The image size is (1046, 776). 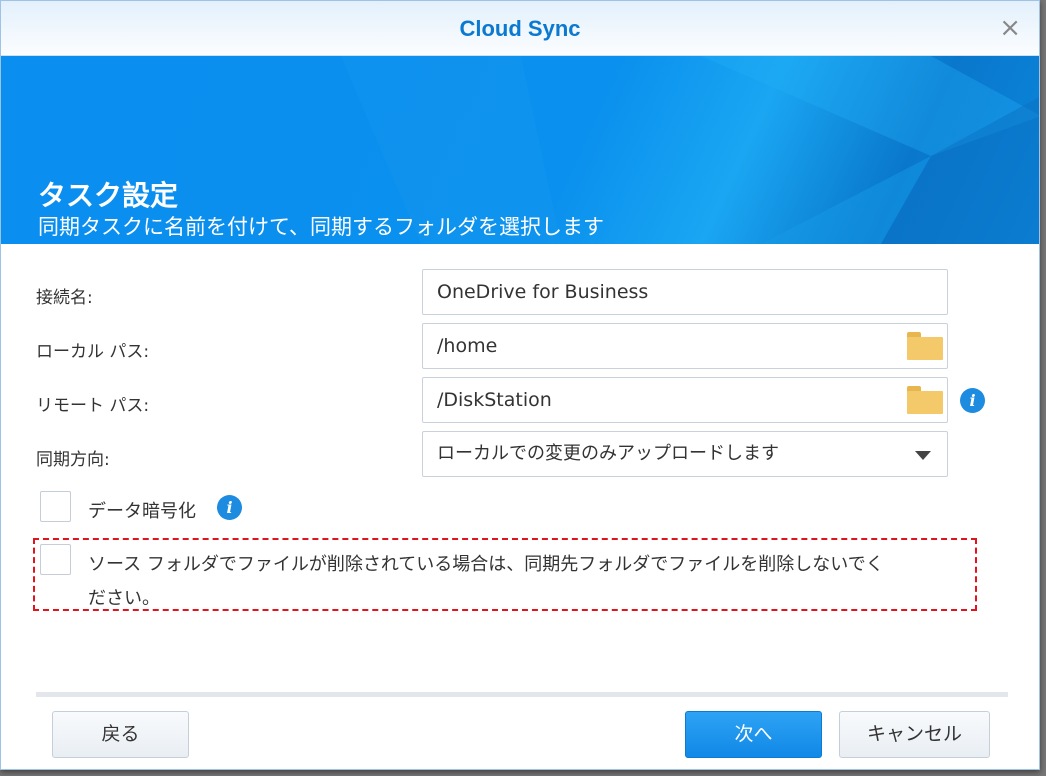 I want to click on remote-path-value: /DiskStation, so click(x=494, y=400).